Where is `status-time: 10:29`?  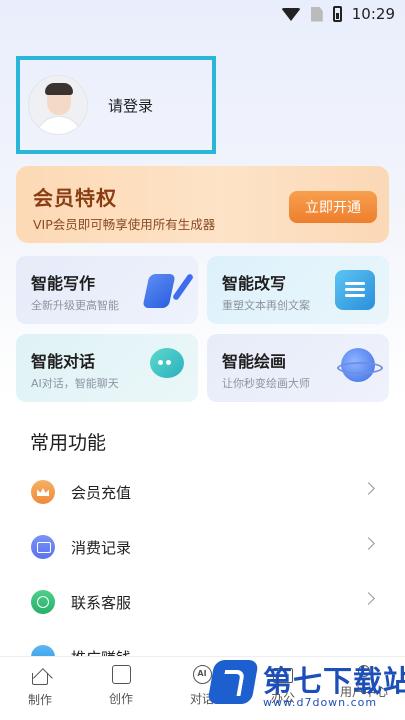
status-time: 10:29 is located at coordinates (373, 14).